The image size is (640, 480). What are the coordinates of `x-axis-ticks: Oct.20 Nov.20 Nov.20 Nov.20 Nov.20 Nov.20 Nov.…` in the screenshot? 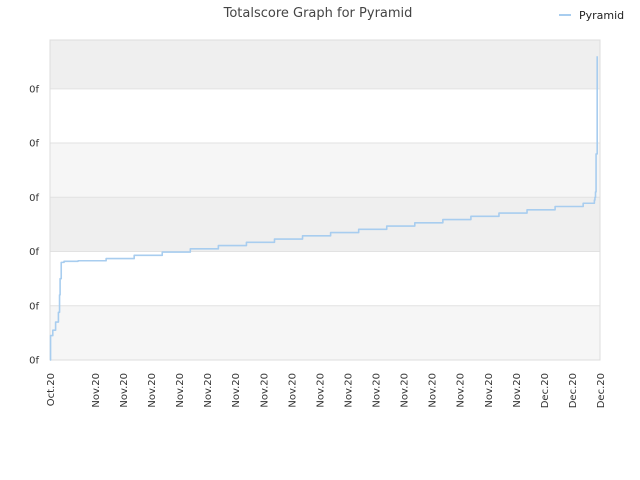 It's located at (326, 390).